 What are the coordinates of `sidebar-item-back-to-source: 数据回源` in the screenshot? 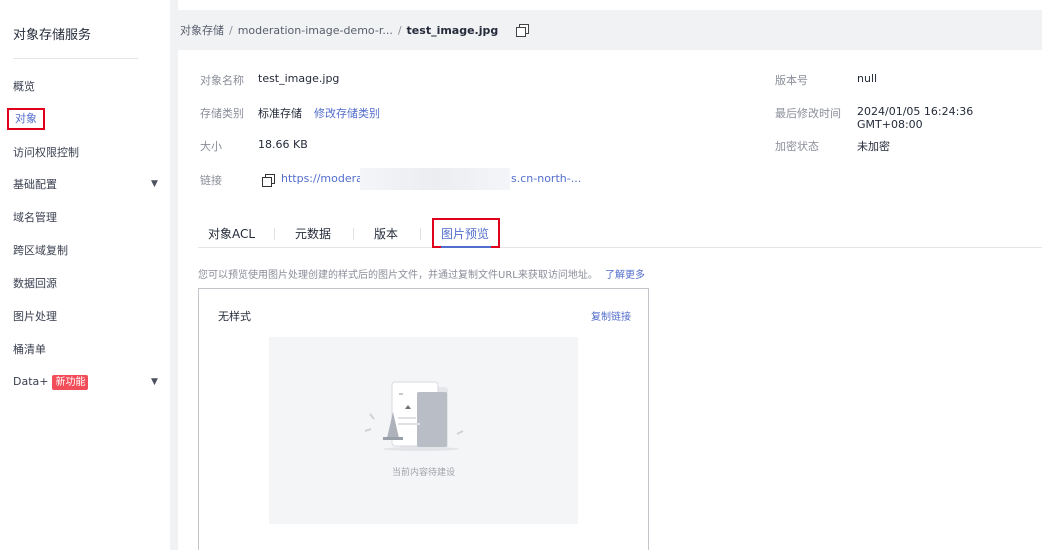 It's located at (35, 284).